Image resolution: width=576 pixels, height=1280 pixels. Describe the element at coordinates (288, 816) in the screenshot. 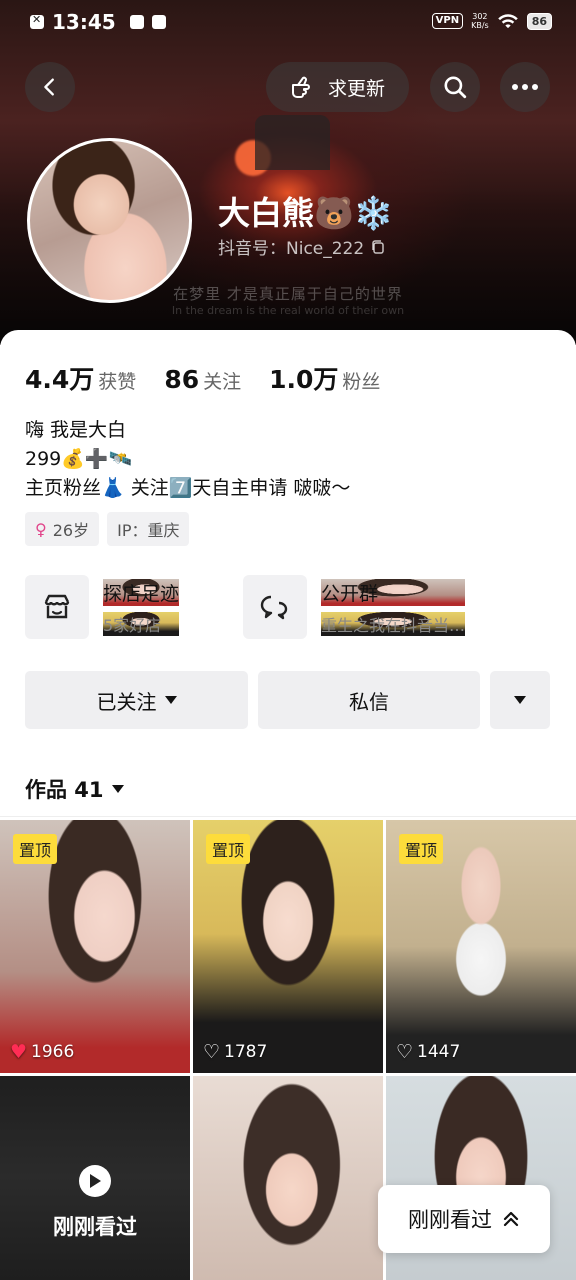

I see `divider` at that location.